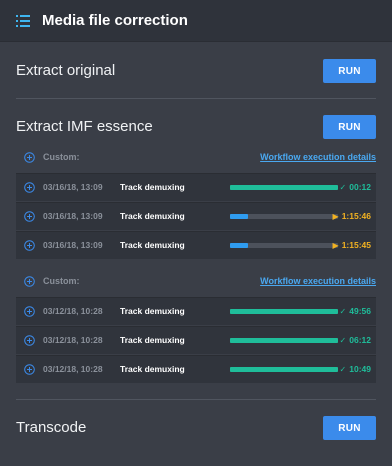  I want to click on task-status: ✓ 00:12, so click(355, 187).